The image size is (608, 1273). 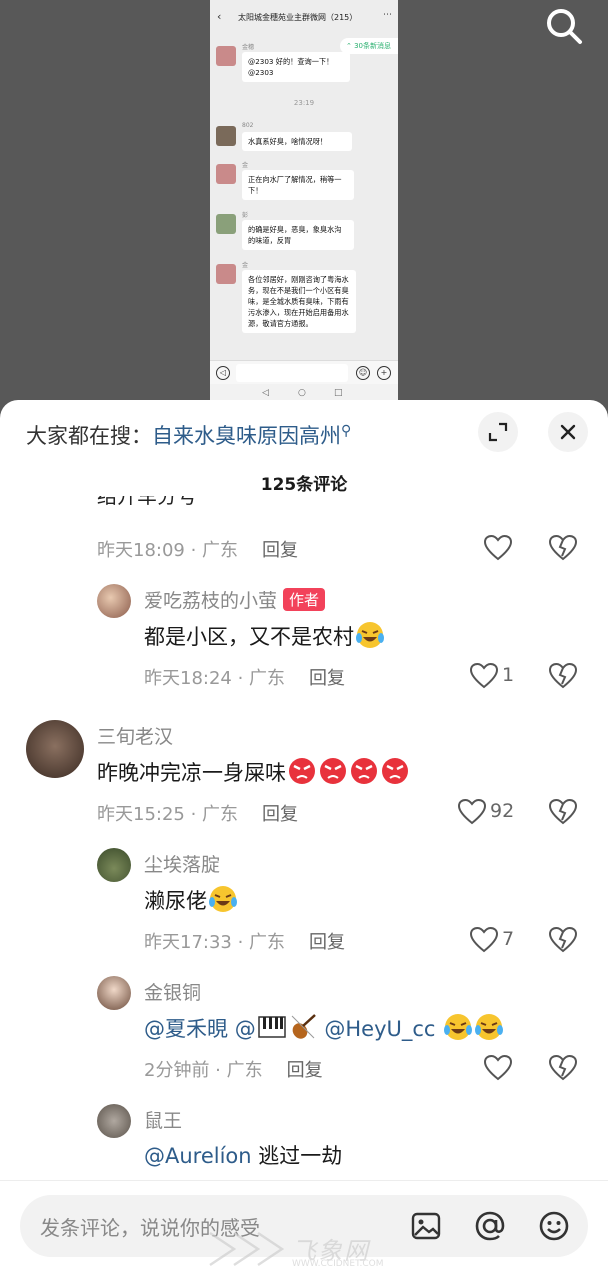 What do you see at coordinates (373, 46) in the screenshot?
I see `new-messages-label: 30条新消息` at bounding box center [373, 46].